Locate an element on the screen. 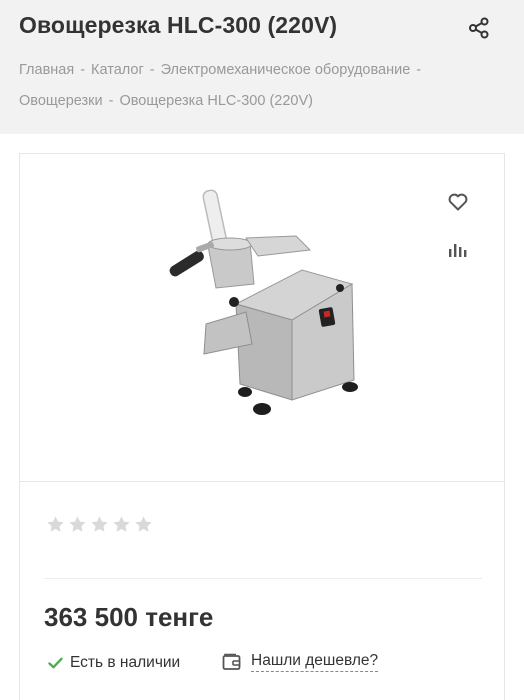 The width and height of the screenshot is (524, 700). rating-stars is located at coordinates (99, 524).